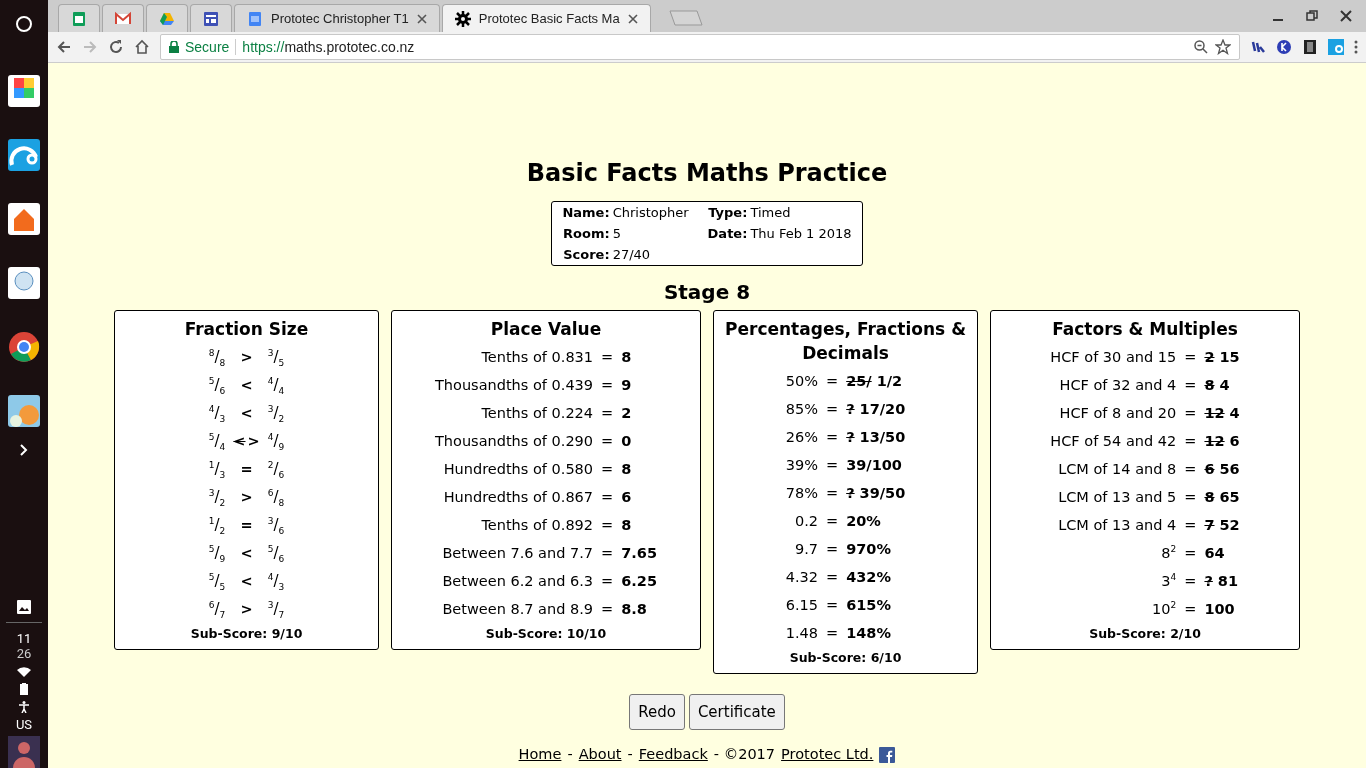  I want to click on question-text: HCF of 8 and 20, so click(1117, 413).